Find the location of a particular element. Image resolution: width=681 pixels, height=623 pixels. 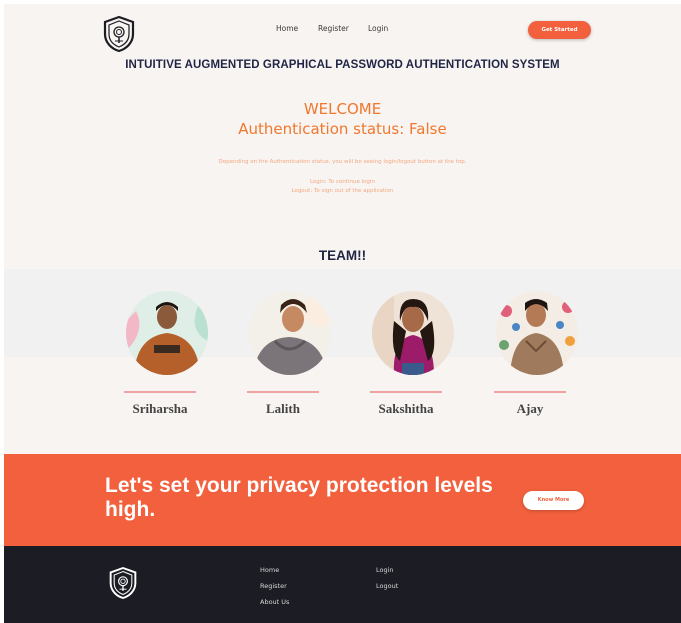

login-hint: Login: To continue login is located at coordinates (342, 182).